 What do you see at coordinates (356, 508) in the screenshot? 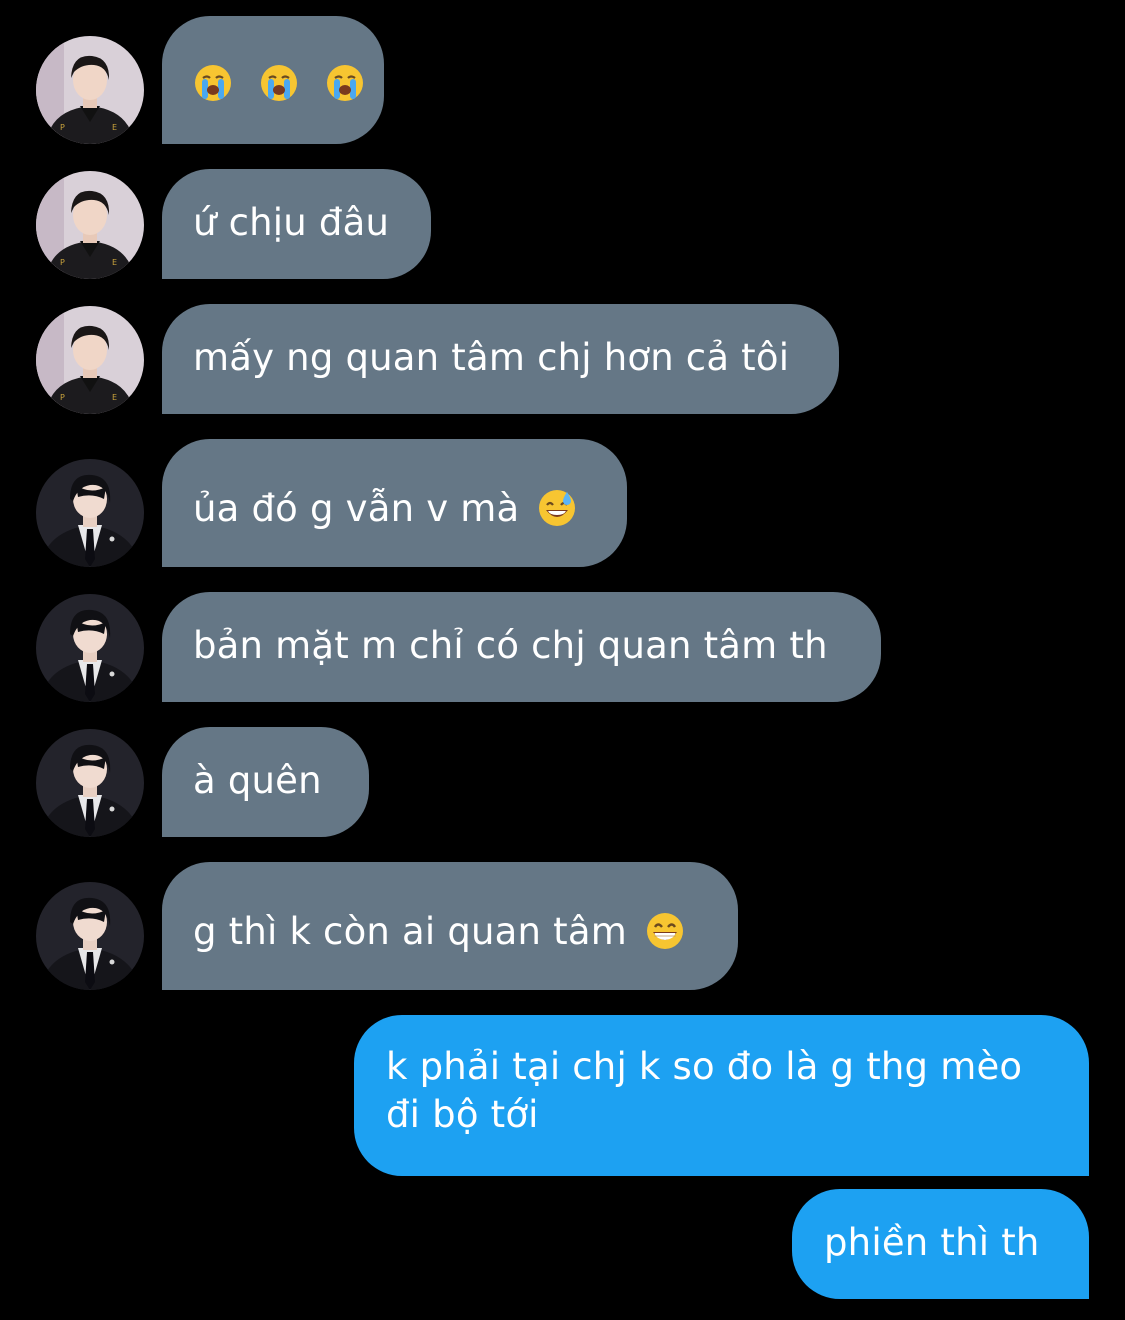
I see `message-text: ủa đó g vẫn v mà` at bounding box center [356, 508].